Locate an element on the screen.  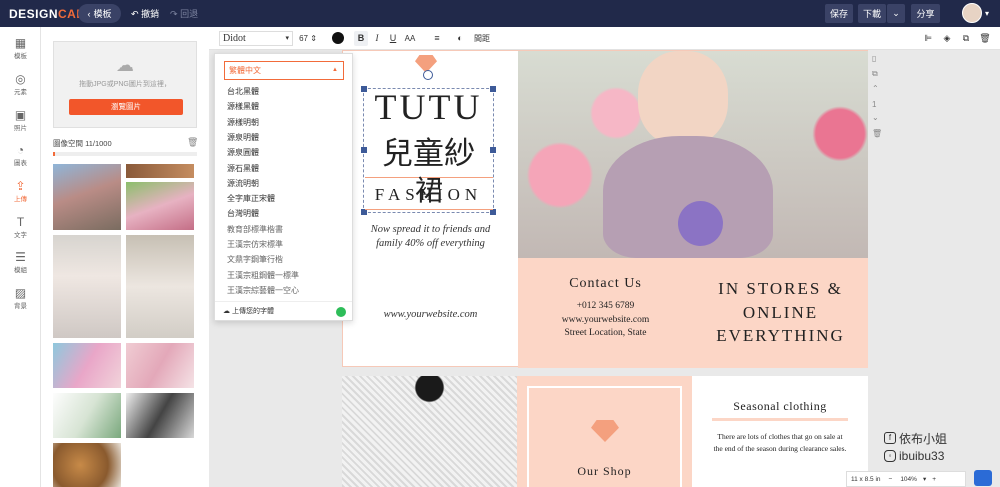
chevron-up-icon: ▲ is located at coordinates (335, 70).